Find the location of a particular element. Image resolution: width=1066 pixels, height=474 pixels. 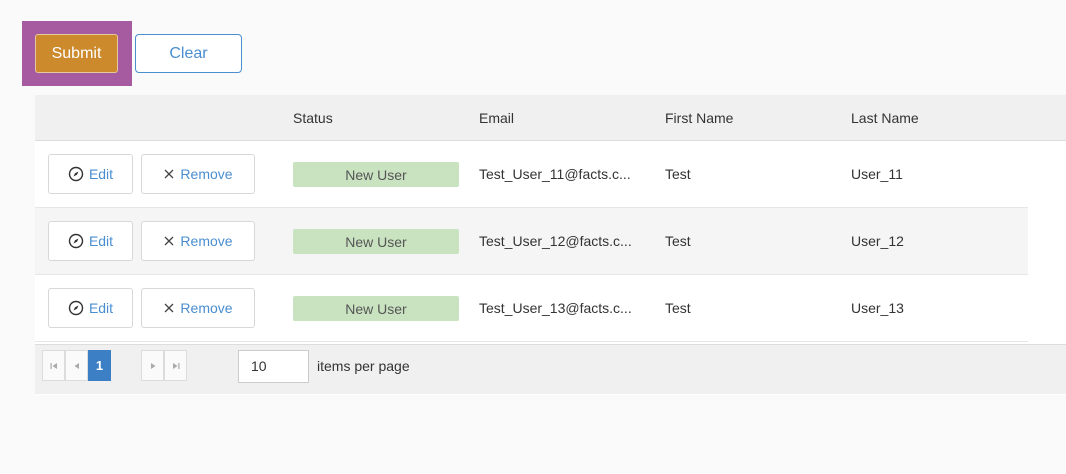

grid-header: Status Email First Name Last Name is located at coordinates (550, 118).